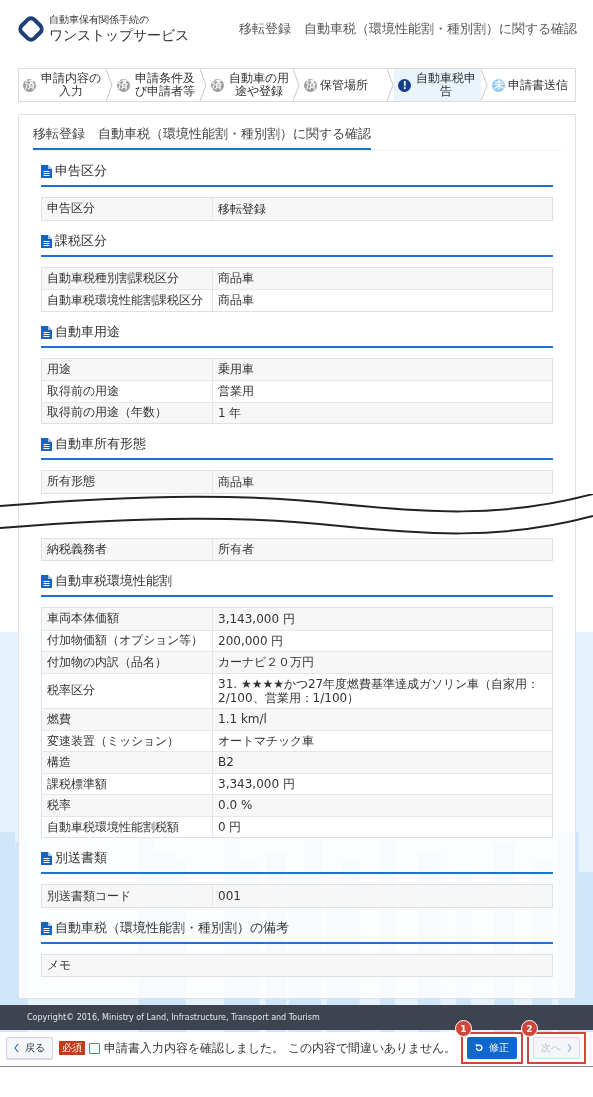 The height and width of the screenshot is (1097, 593). Describe the element at coordinates (266, 741) in the screenshot. I see `table-cell-text: オートマチック車` at that location.